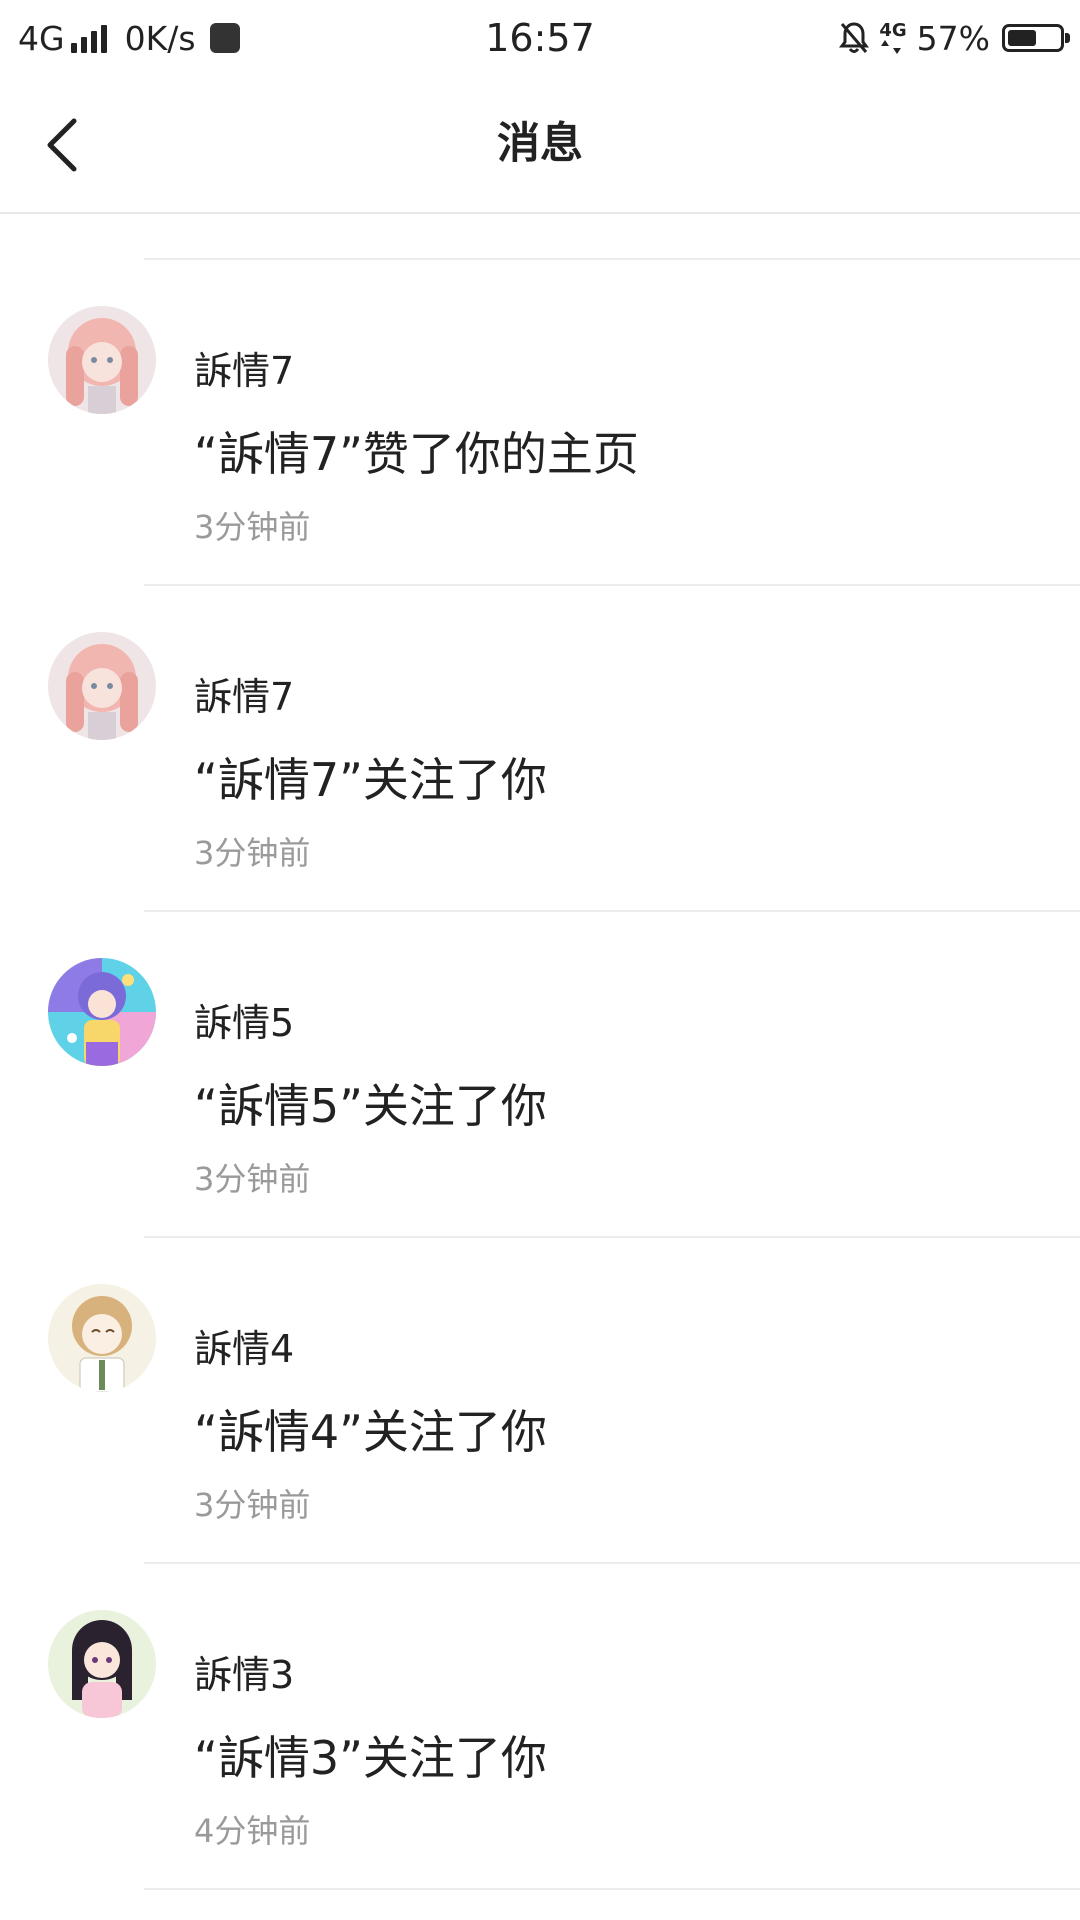 The width and height of the screenshot is (1080, 1920). I want to click on message-time: 4分钟前, so click(252, 1831).